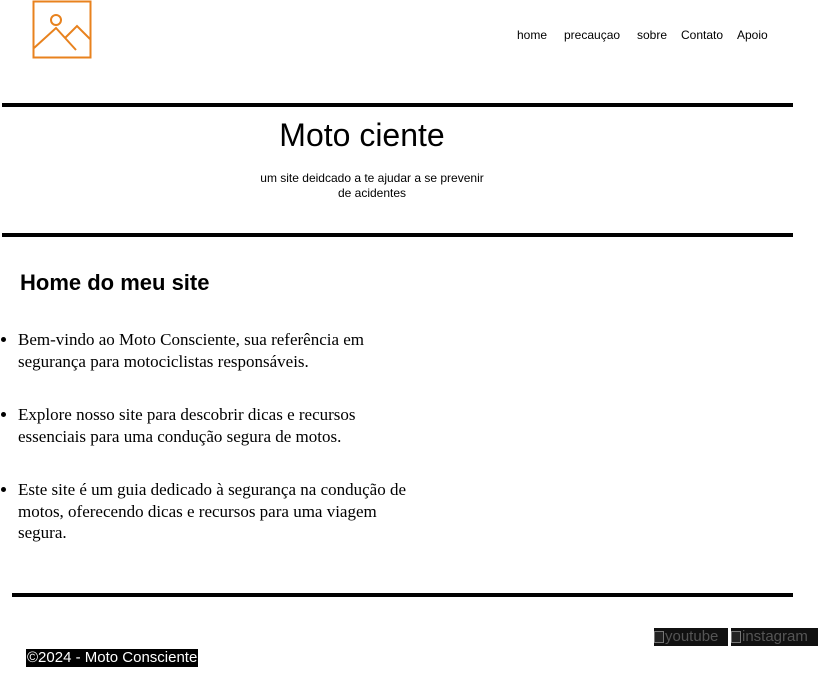 This screenshot has width=822, height=696. Describe the element at coordinates (402, 595) in the screenshot. I see `footer-divider` at that location.